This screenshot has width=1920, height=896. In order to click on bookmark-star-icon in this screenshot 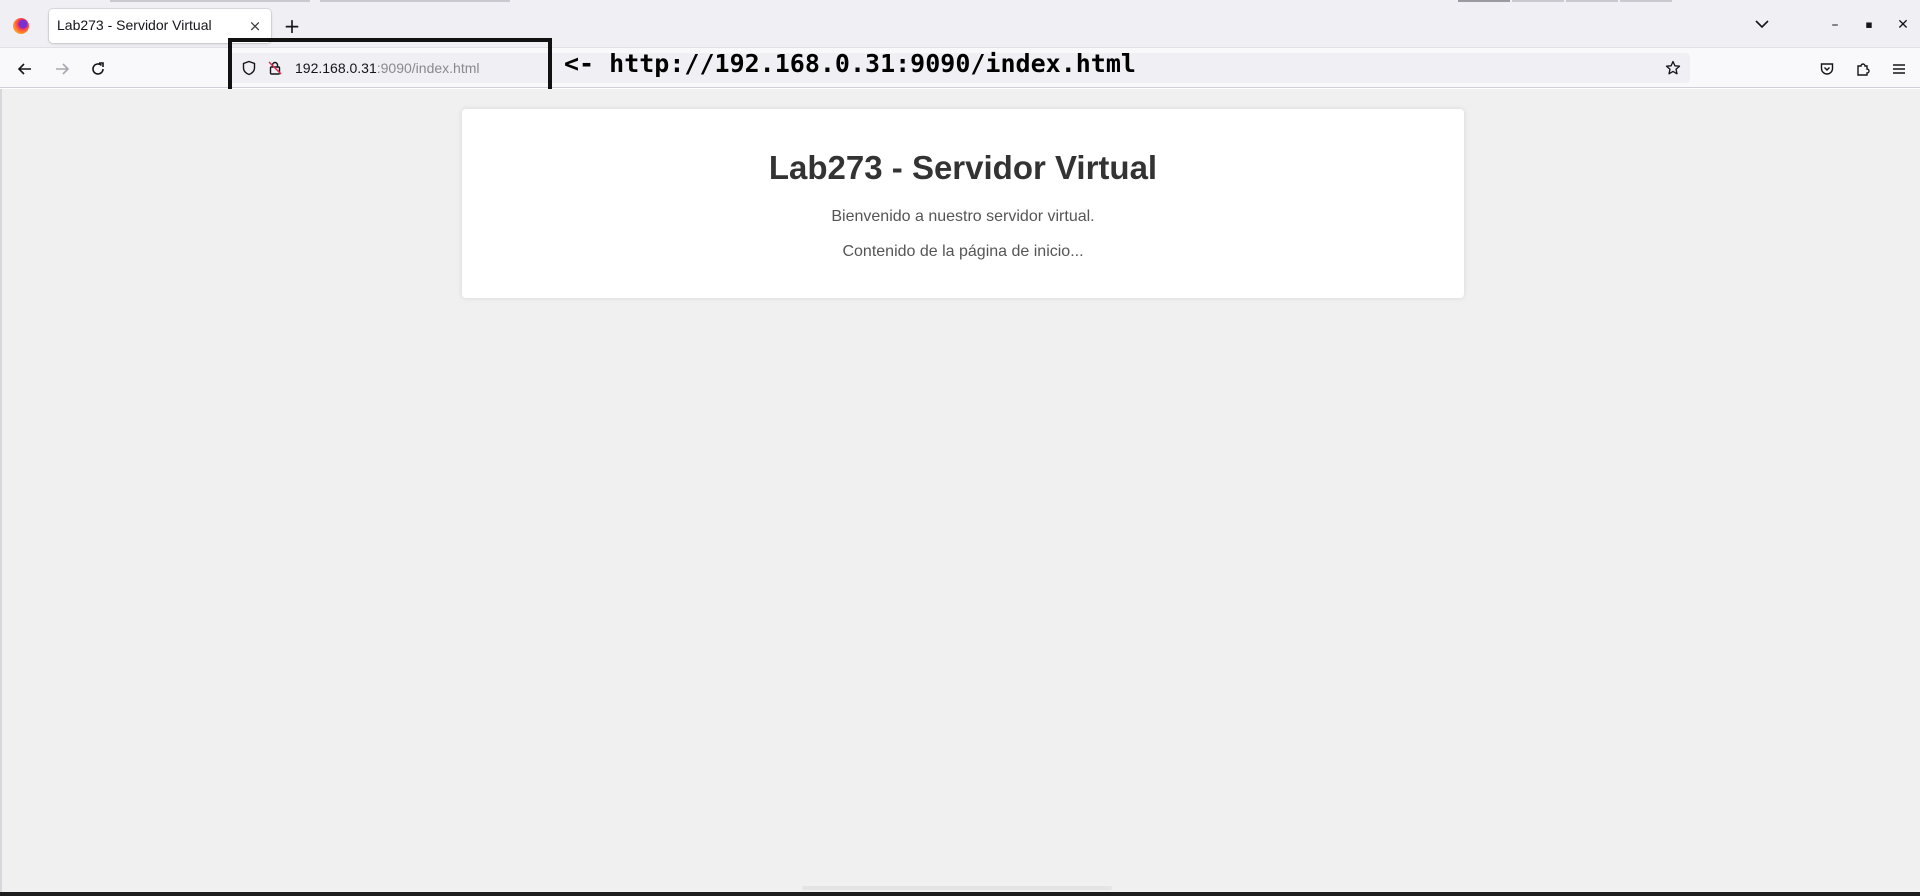, I will do `click(1673, 68)`.